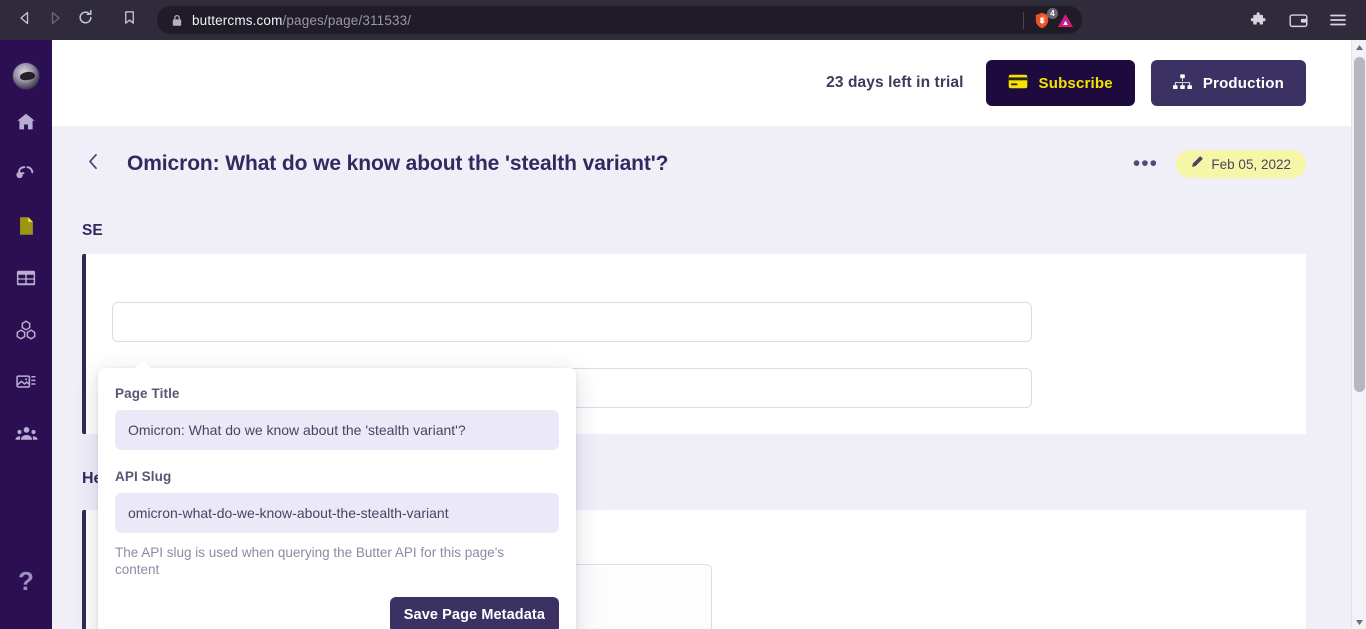 The height and width of the screenshot is (629, 1366). What do you see at coordinates (1359, 622) in the screenshot?
I see `scroll-down-arrow-icon` at bounding box center [1359, 622].